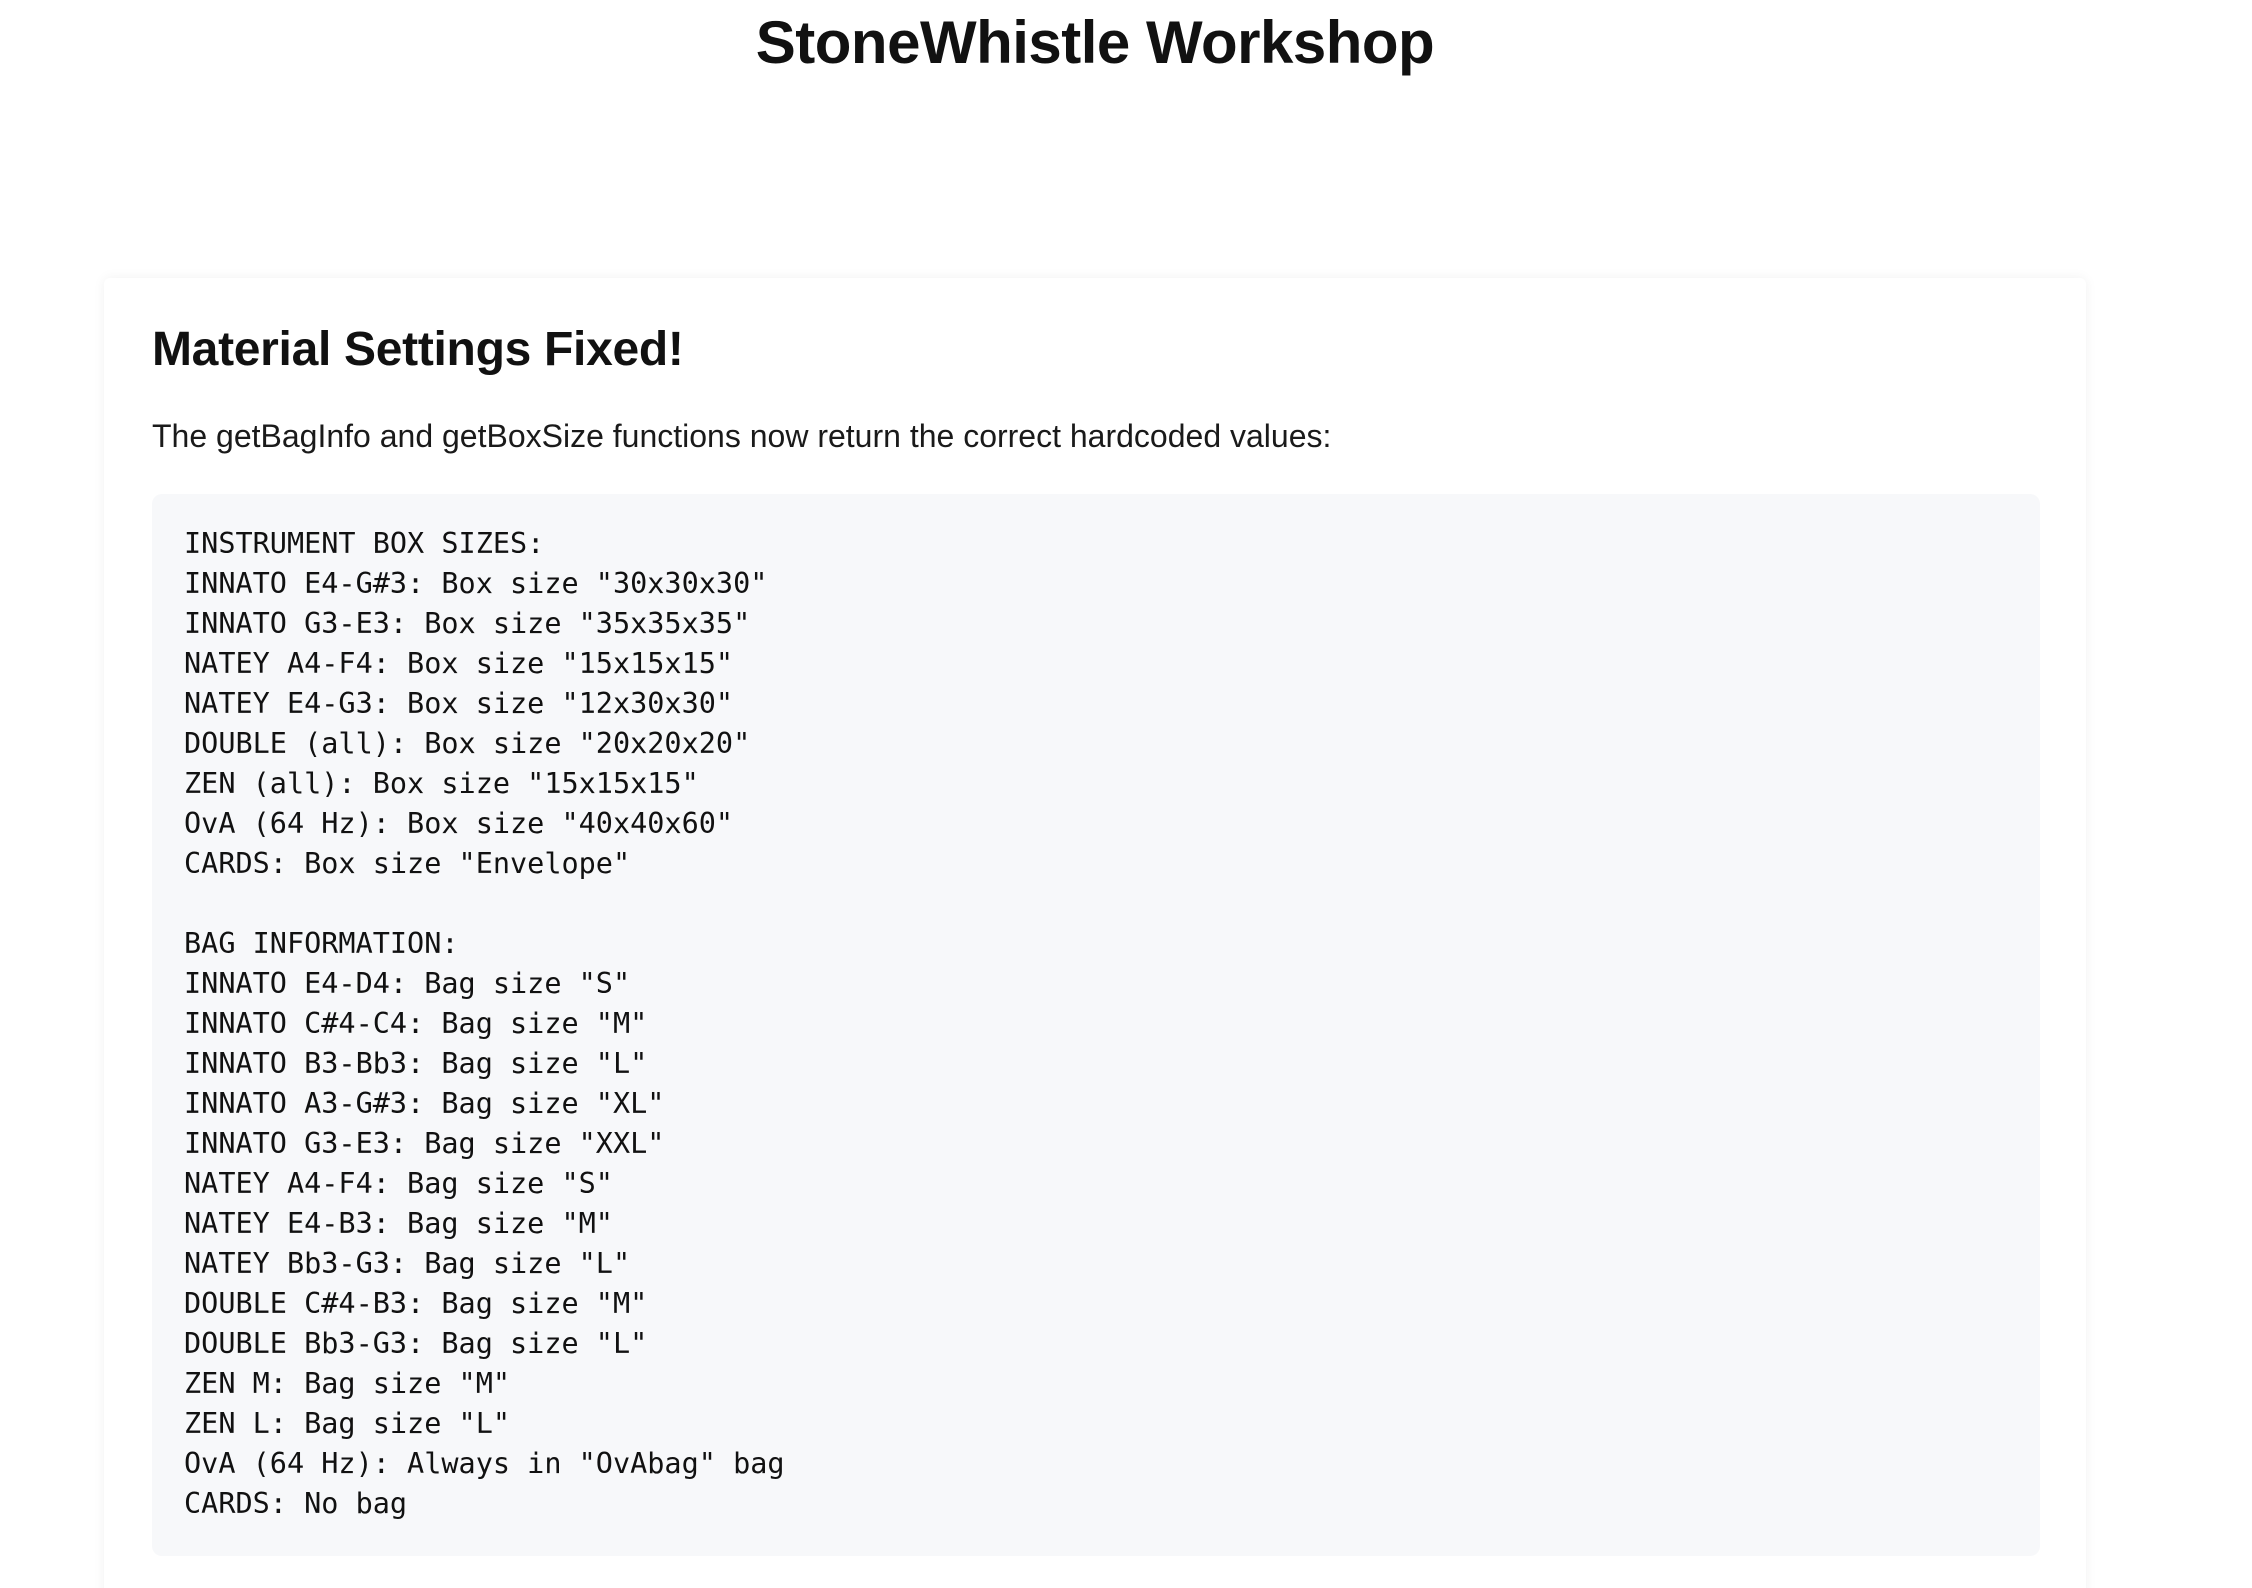 The height and width of the screenshot is (1588, 2252). Describe the element at coordinates (296, 1503) in the screenshot. I see `code-line: CARDS: No bag` at that location.